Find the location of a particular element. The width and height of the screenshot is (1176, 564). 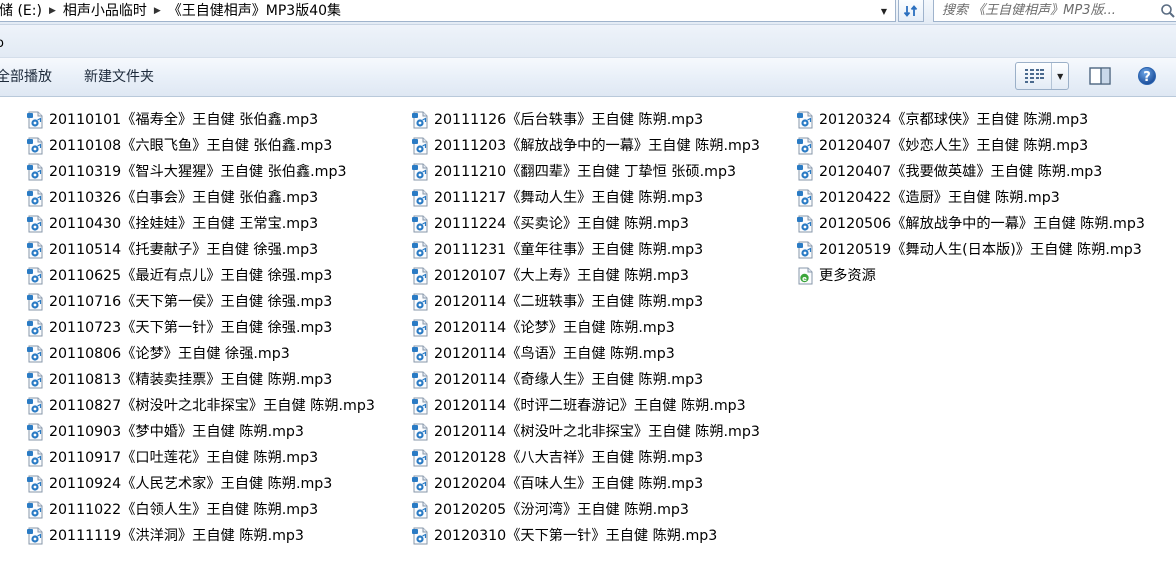

list-item: 20120114《奇缘人生》王自健 陈朔.mp3 is located at coordinates (601, 380).